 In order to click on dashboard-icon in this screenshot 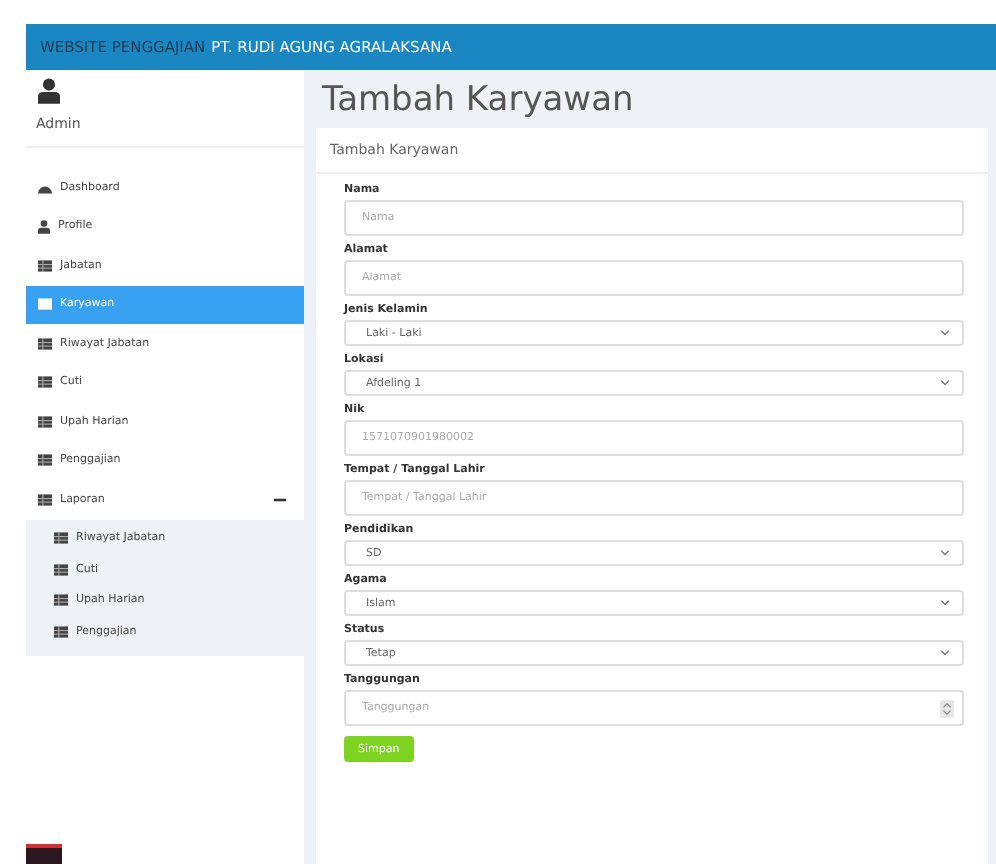, I will do `click(45, 187)`.